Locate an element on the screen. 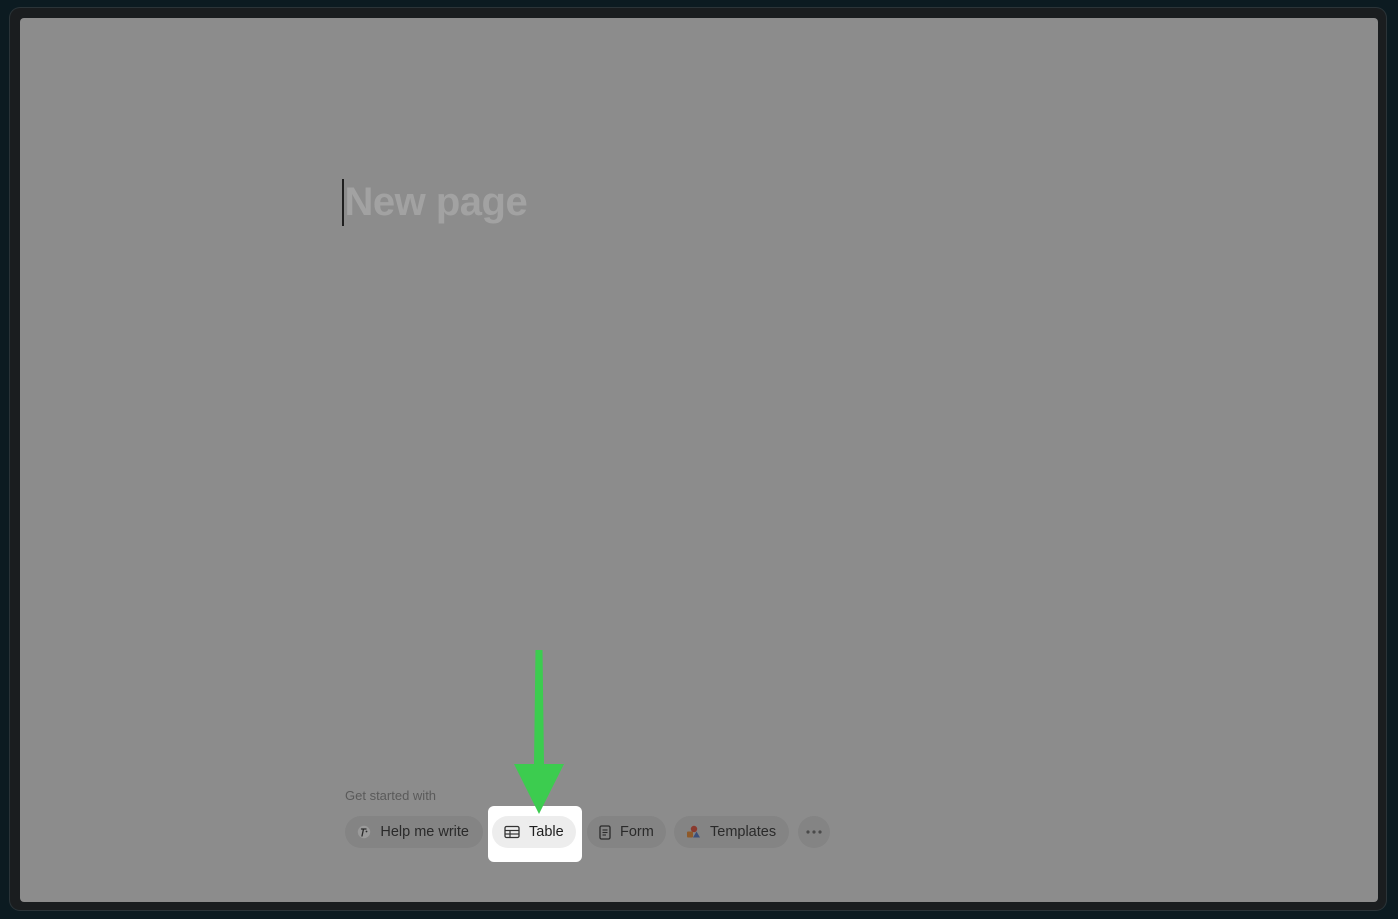 The image size is (1398, 919). templates-label: Templates is located at coordinates (743, 832).